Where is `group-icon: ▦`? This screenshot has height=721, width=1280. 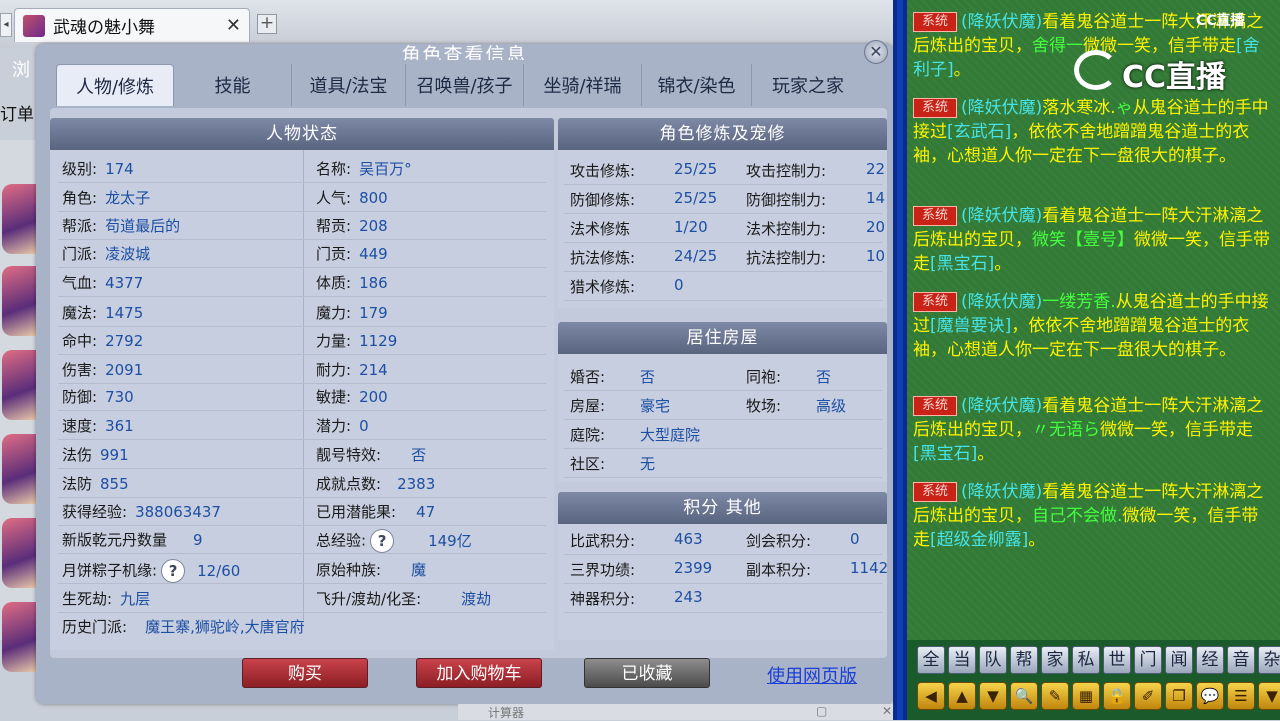 group-icon: ▦ is located at coordinates (1086, 696).